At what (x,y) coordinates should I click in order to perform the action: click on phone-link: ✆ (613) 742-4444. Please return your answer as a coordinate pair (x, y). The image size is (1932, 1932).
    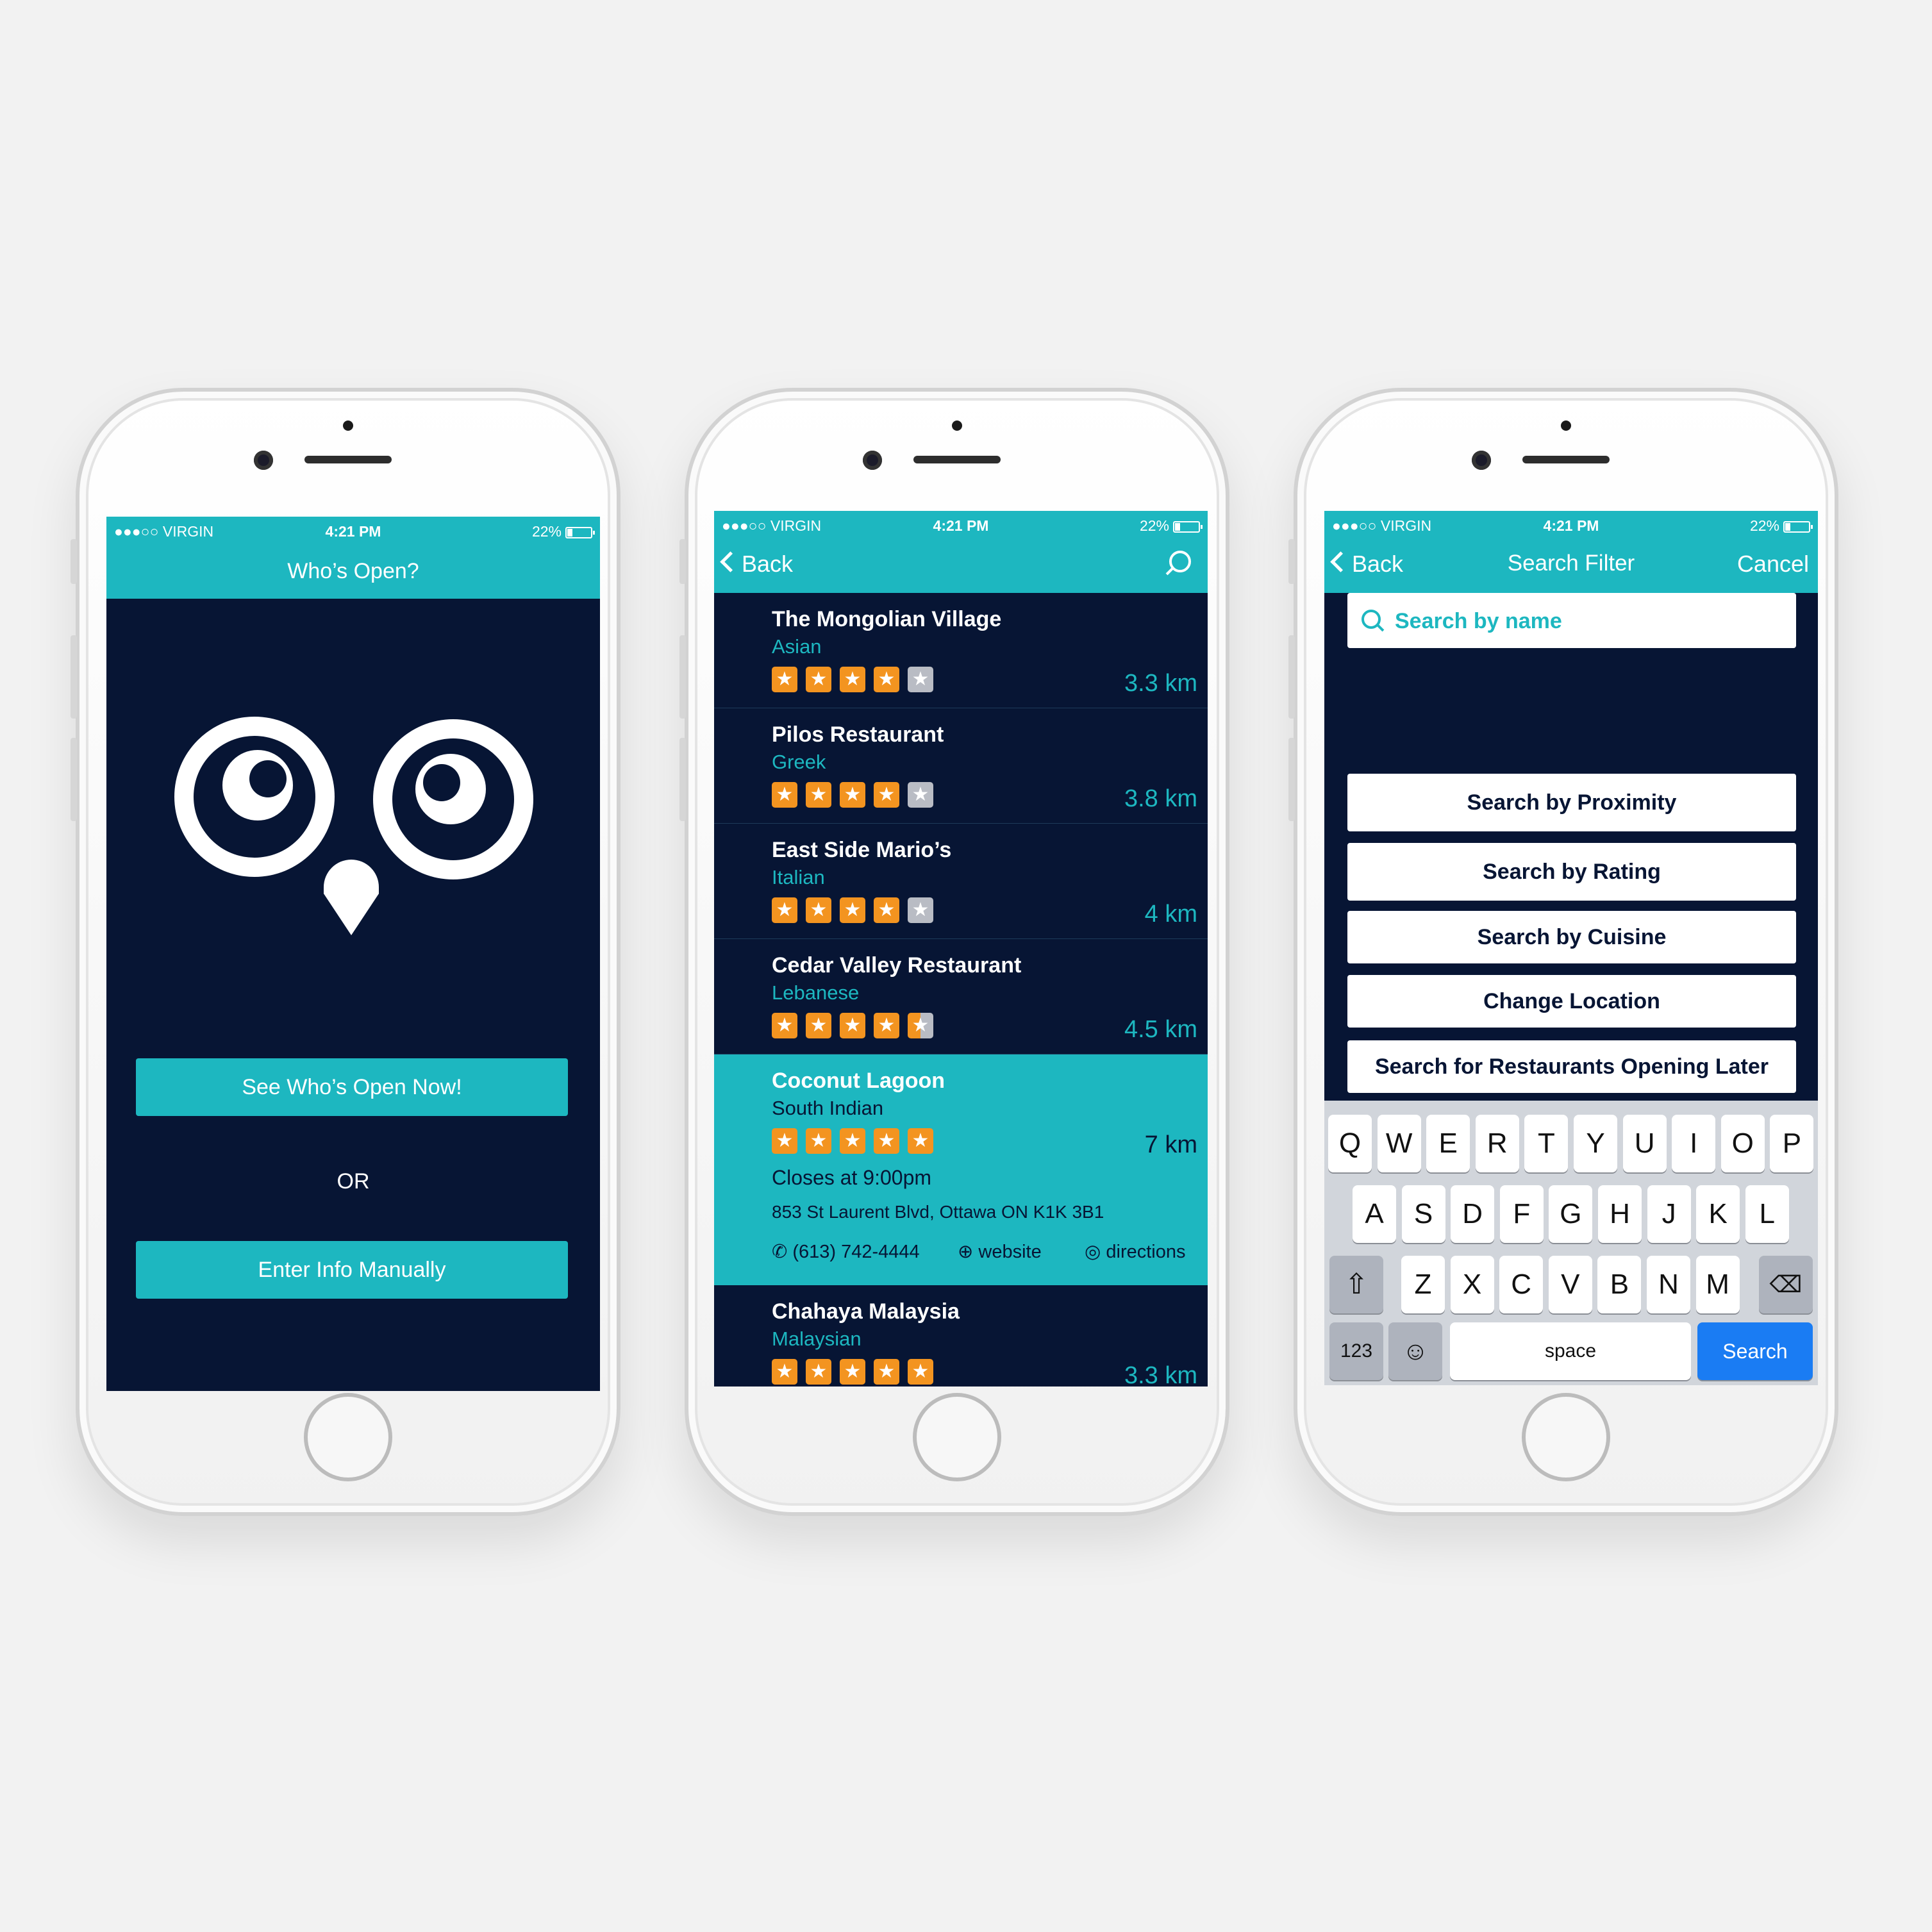
    Looking at the image, I should click on (846, 1251).